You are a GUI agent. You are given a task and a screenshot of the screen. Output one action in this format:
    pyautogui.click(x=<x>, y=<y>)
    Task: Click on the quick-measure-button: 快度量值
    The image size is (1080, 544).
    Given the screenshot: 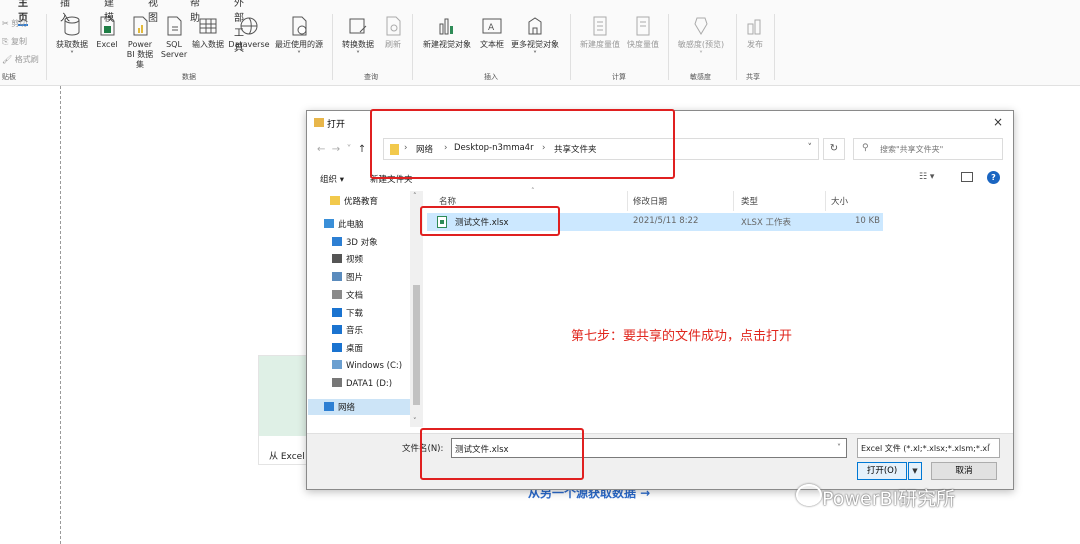 What is the action you would take?
    pyautogui.click(x=643, y=32)
    